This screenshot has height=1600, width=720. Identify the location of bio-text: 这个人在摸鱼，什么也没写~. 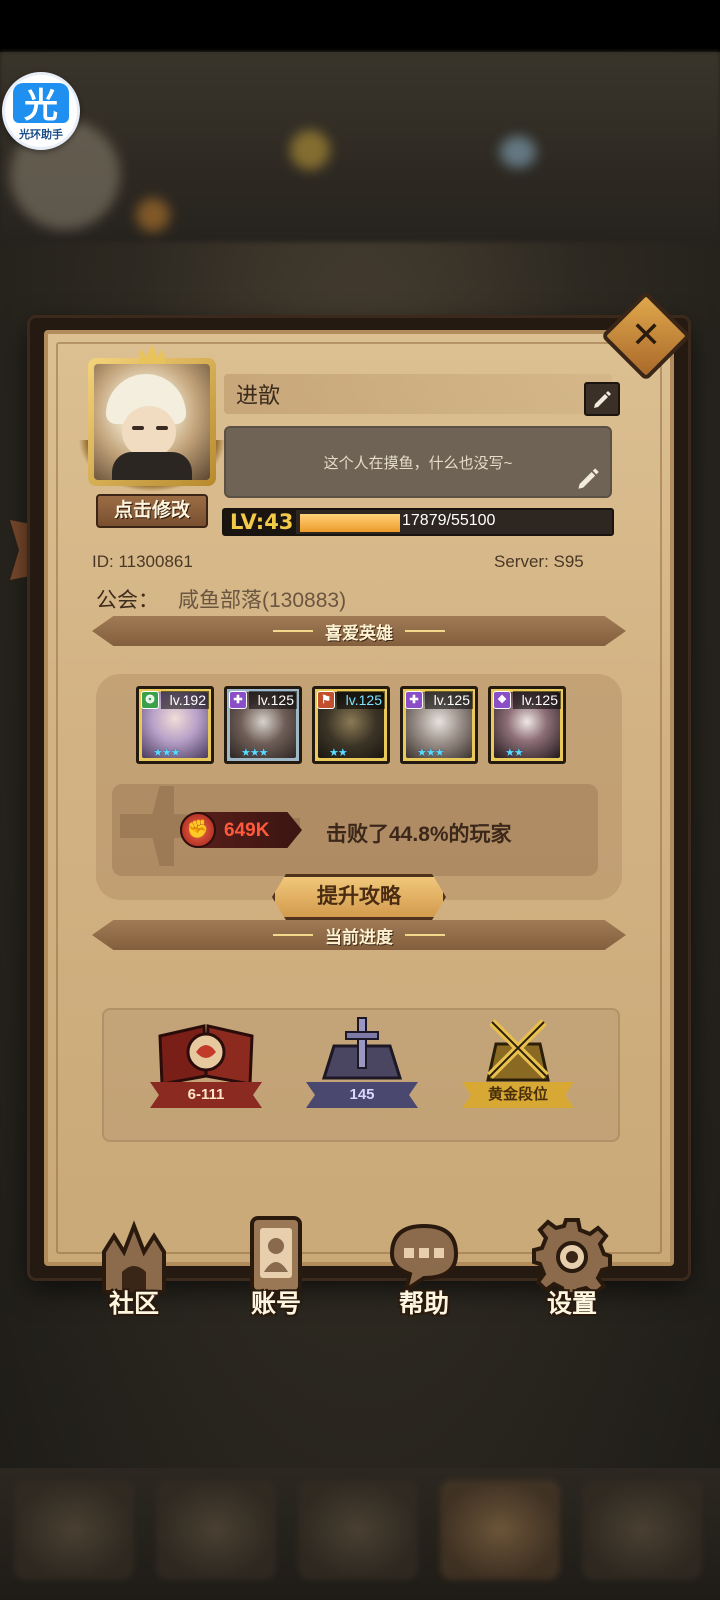
(418, 463).